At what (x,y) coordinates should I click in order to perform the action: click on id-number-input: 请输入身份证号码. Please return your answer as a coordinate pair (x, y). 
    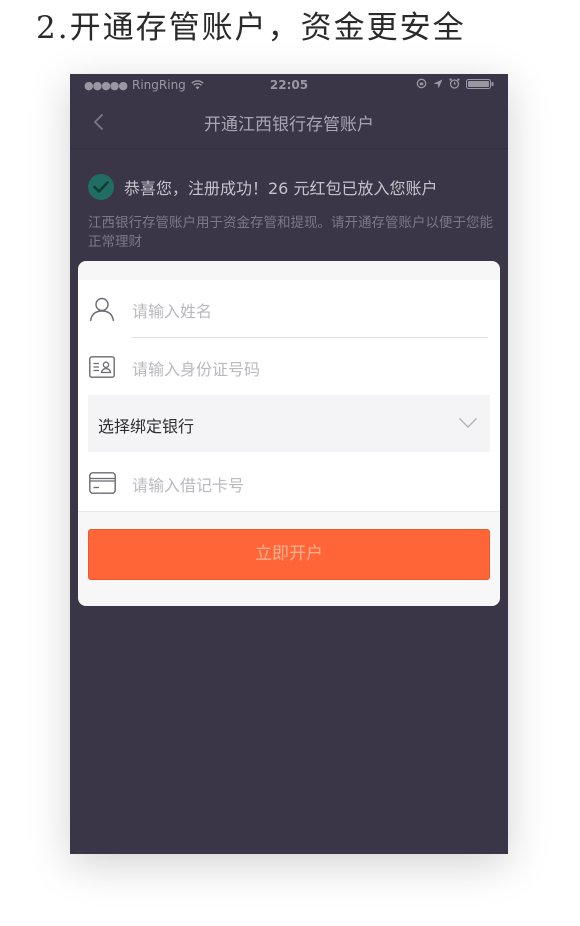
    Looking at the image, I should click on (196, 368).